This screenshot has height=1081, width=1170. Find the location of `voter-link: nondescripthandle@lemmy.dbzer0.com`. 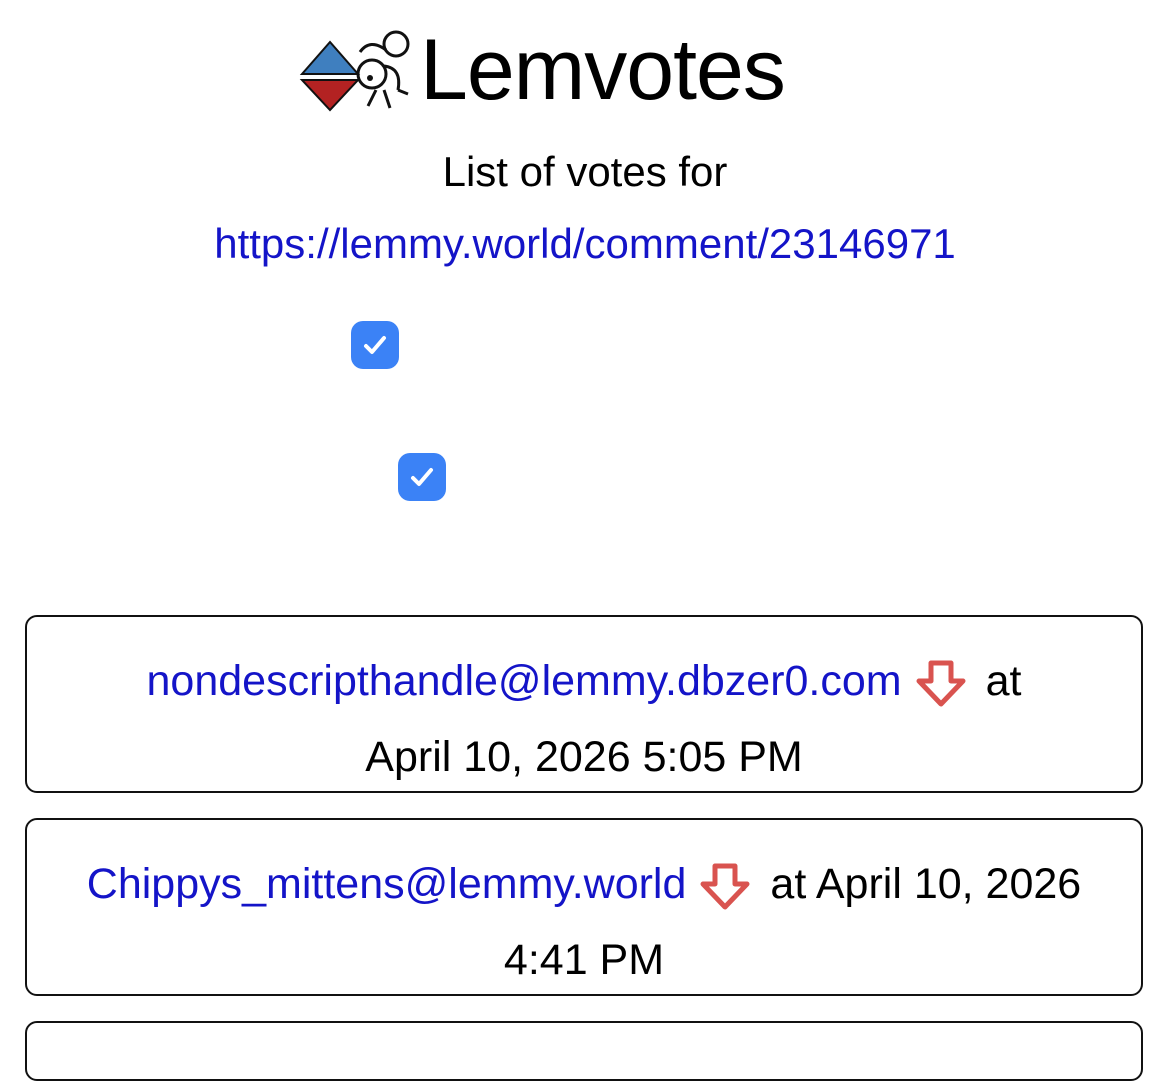

voter-link: nondescripthandle@lemmy.dbzer0.com is located at coordinates (524, 681).